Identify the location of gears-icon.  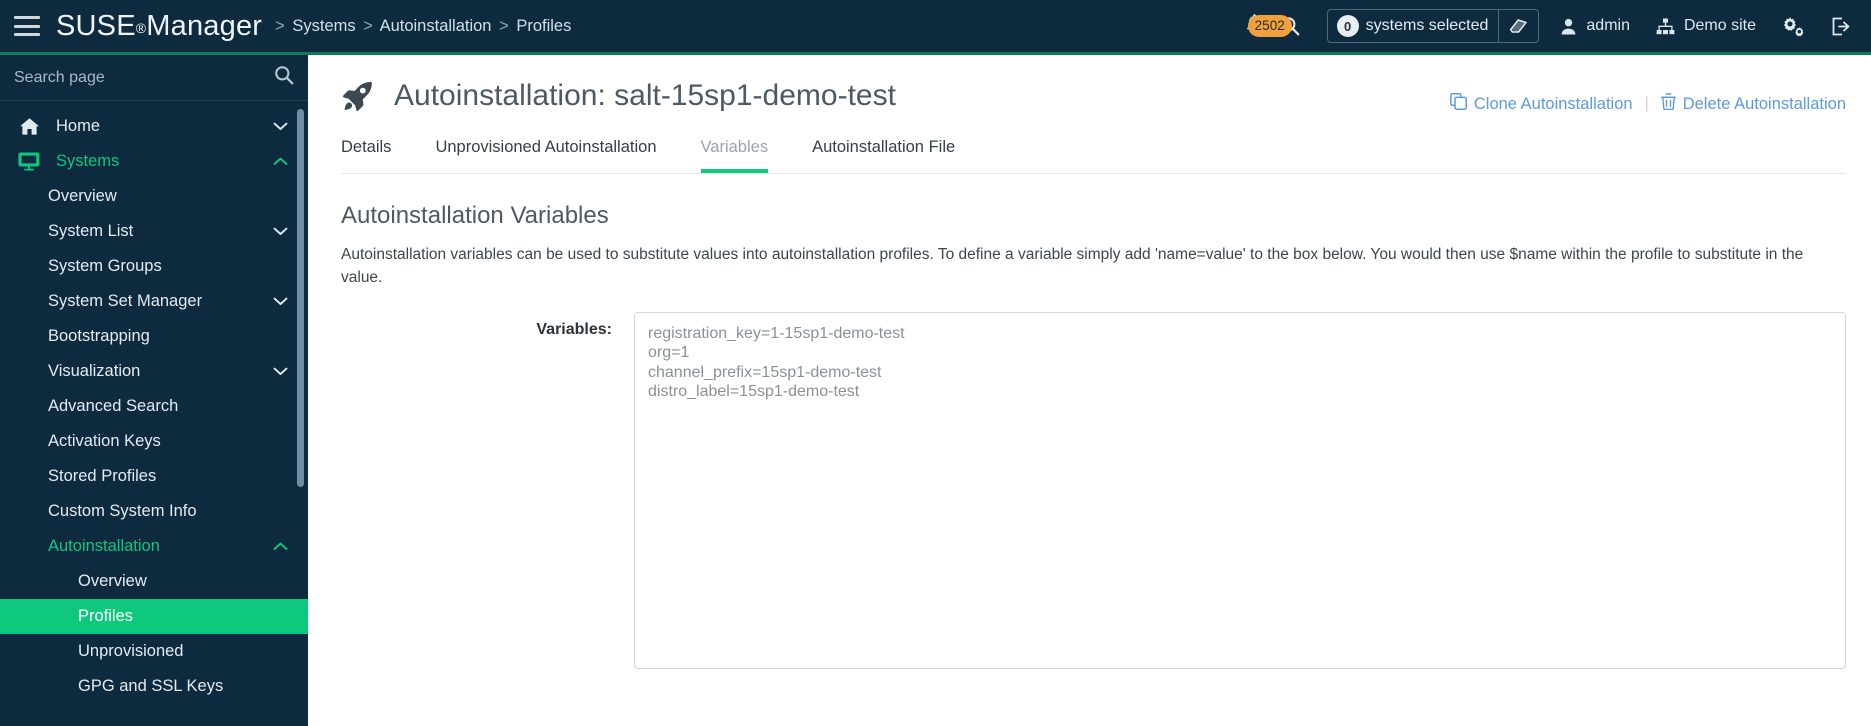
(1793, 26).